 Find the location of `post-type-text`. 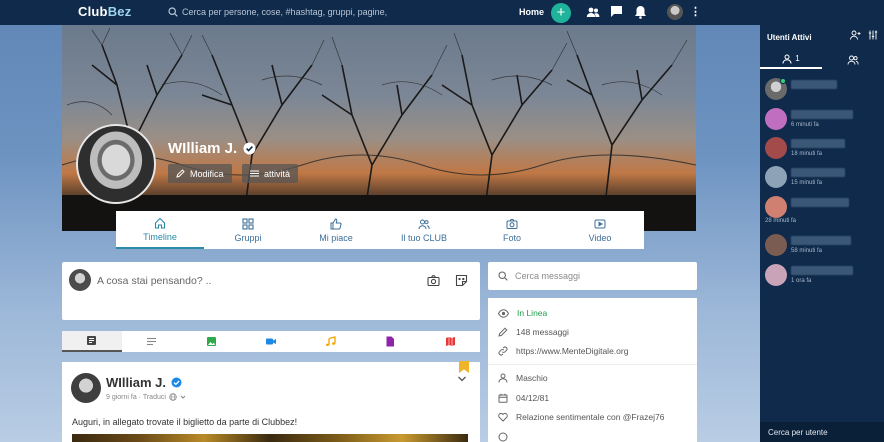

post-type-text is located at coordinates (152, 341).